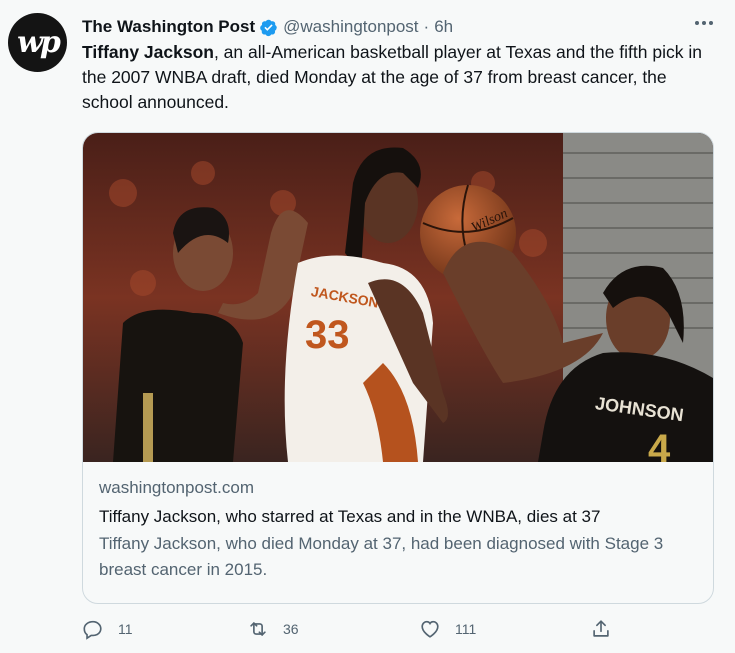 The image size is (735, 653). I want to click on reply-count: 11, so click(125, 629).